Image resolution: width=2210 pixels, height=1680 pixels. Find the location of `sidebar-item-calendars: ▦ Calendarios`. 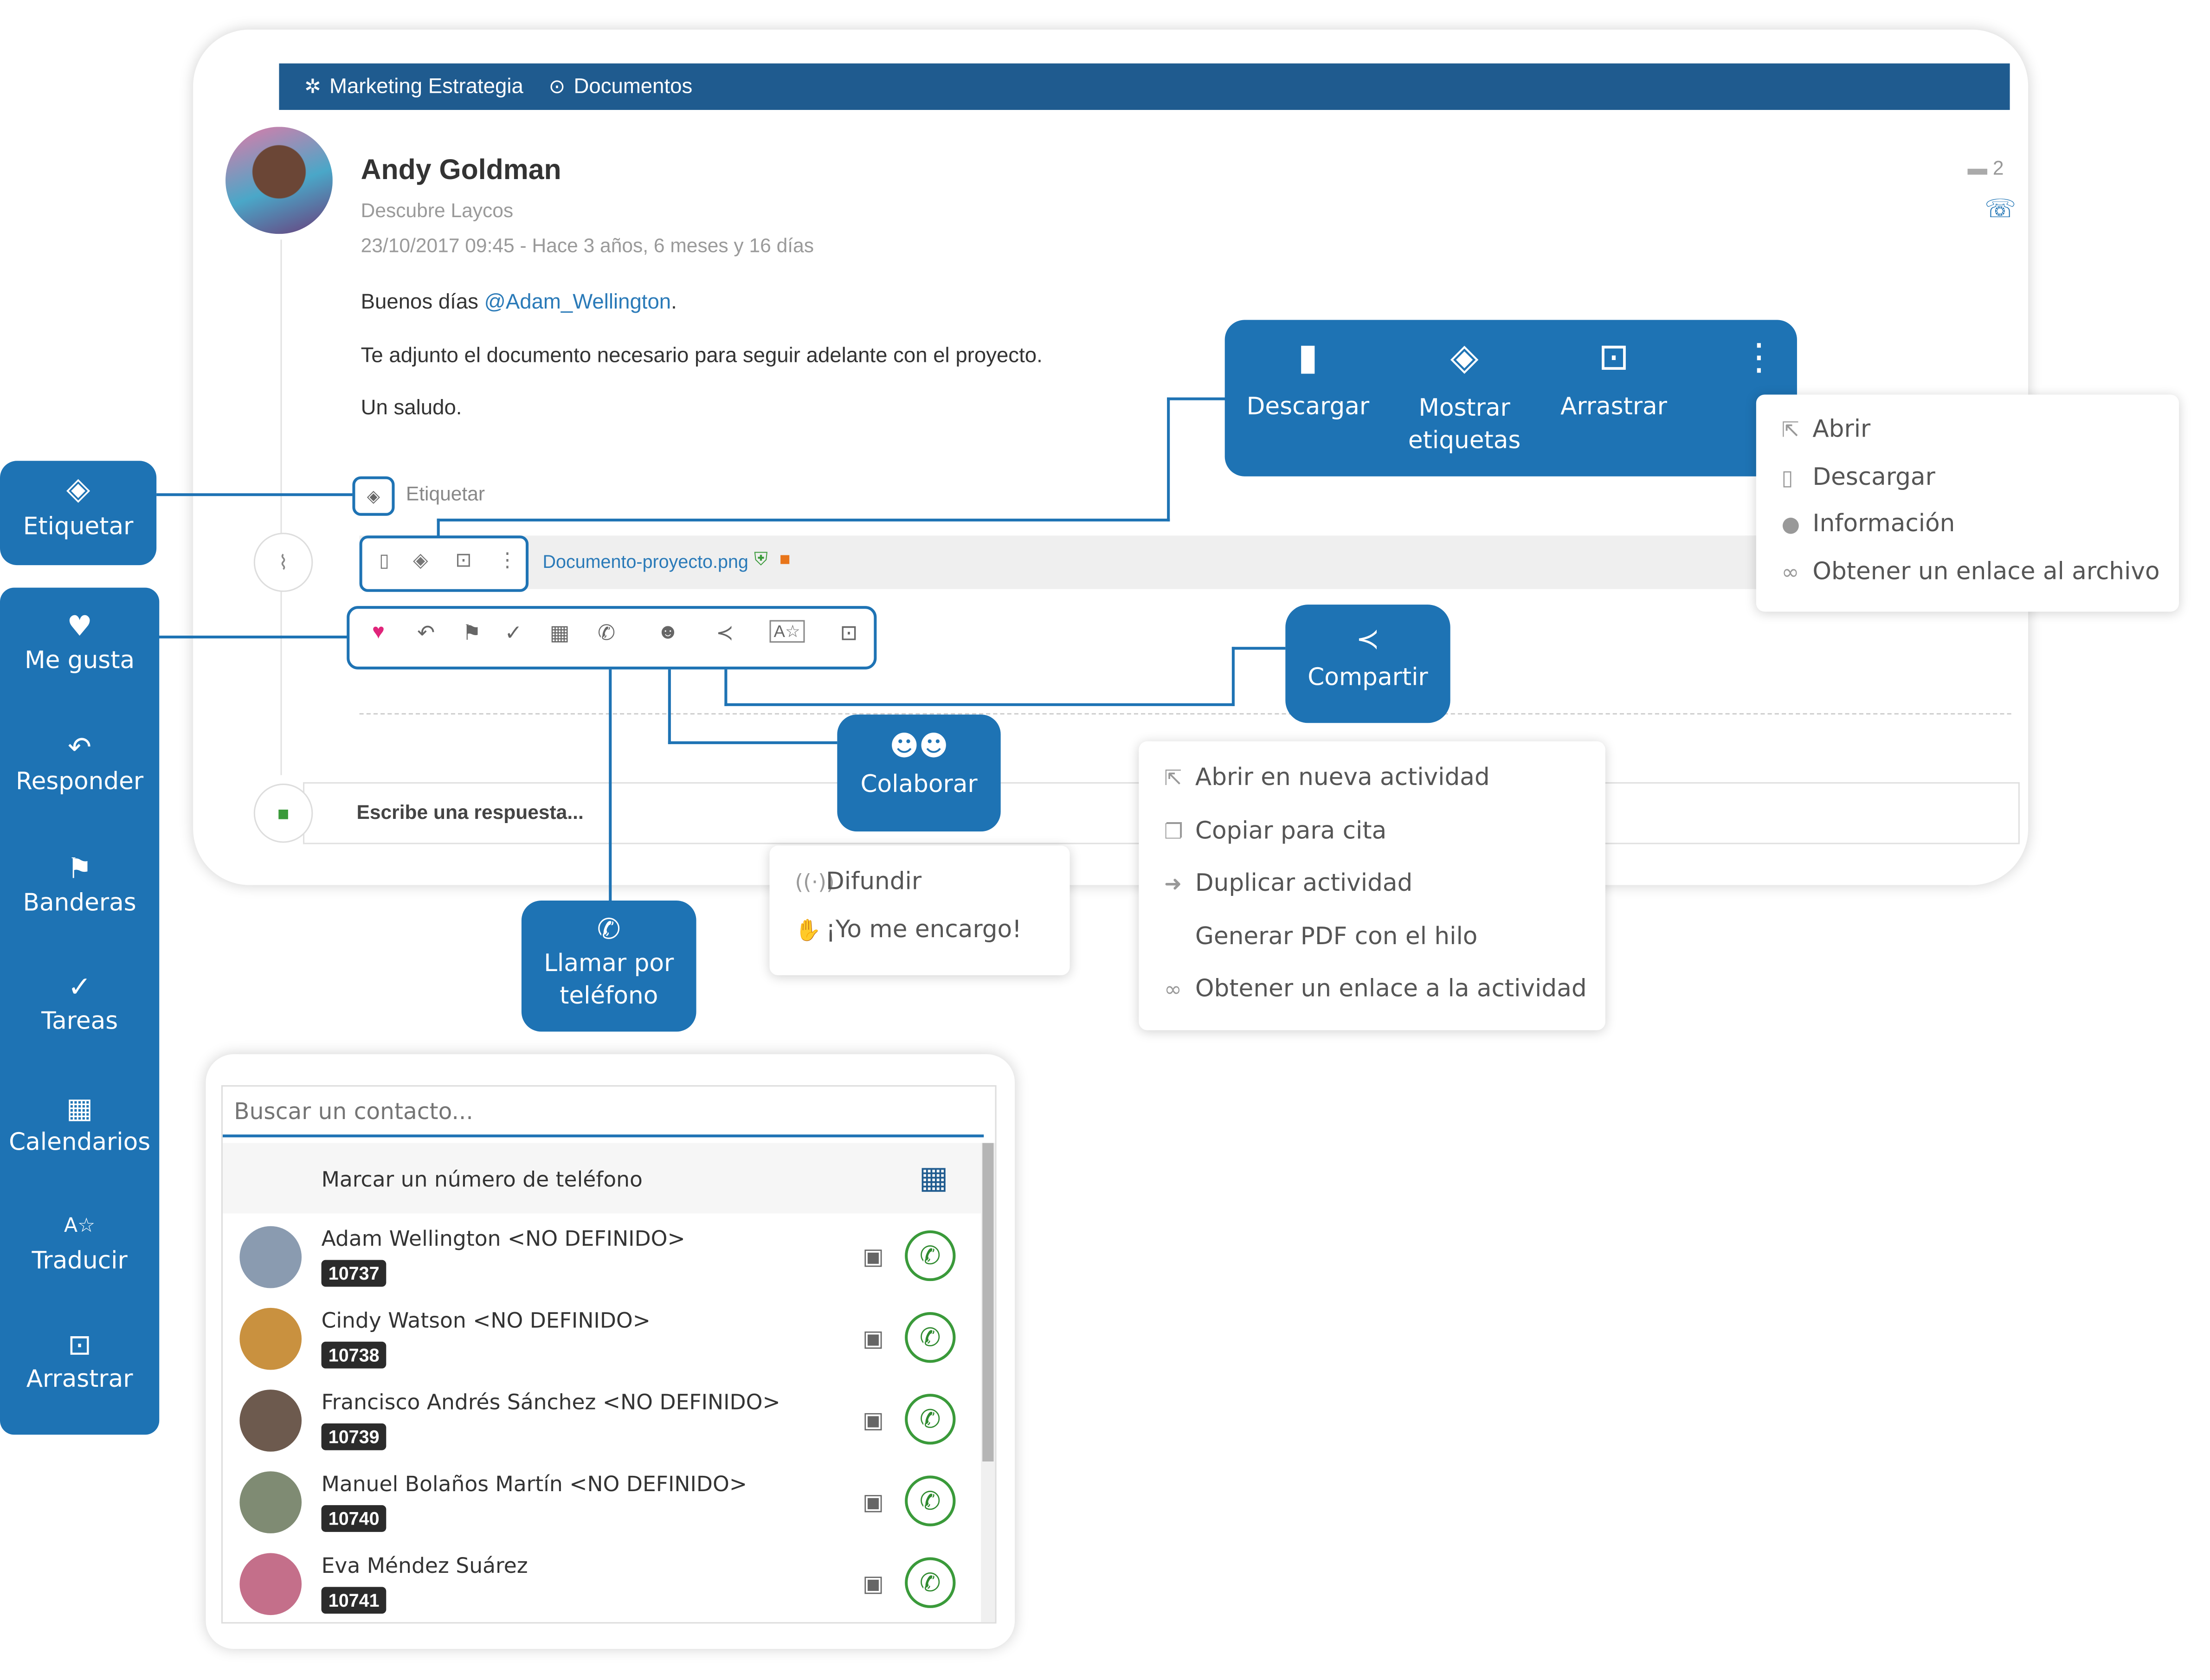

sidebar-item-calendars: ▦ Calendarios is located at coordinates (79, 1125).